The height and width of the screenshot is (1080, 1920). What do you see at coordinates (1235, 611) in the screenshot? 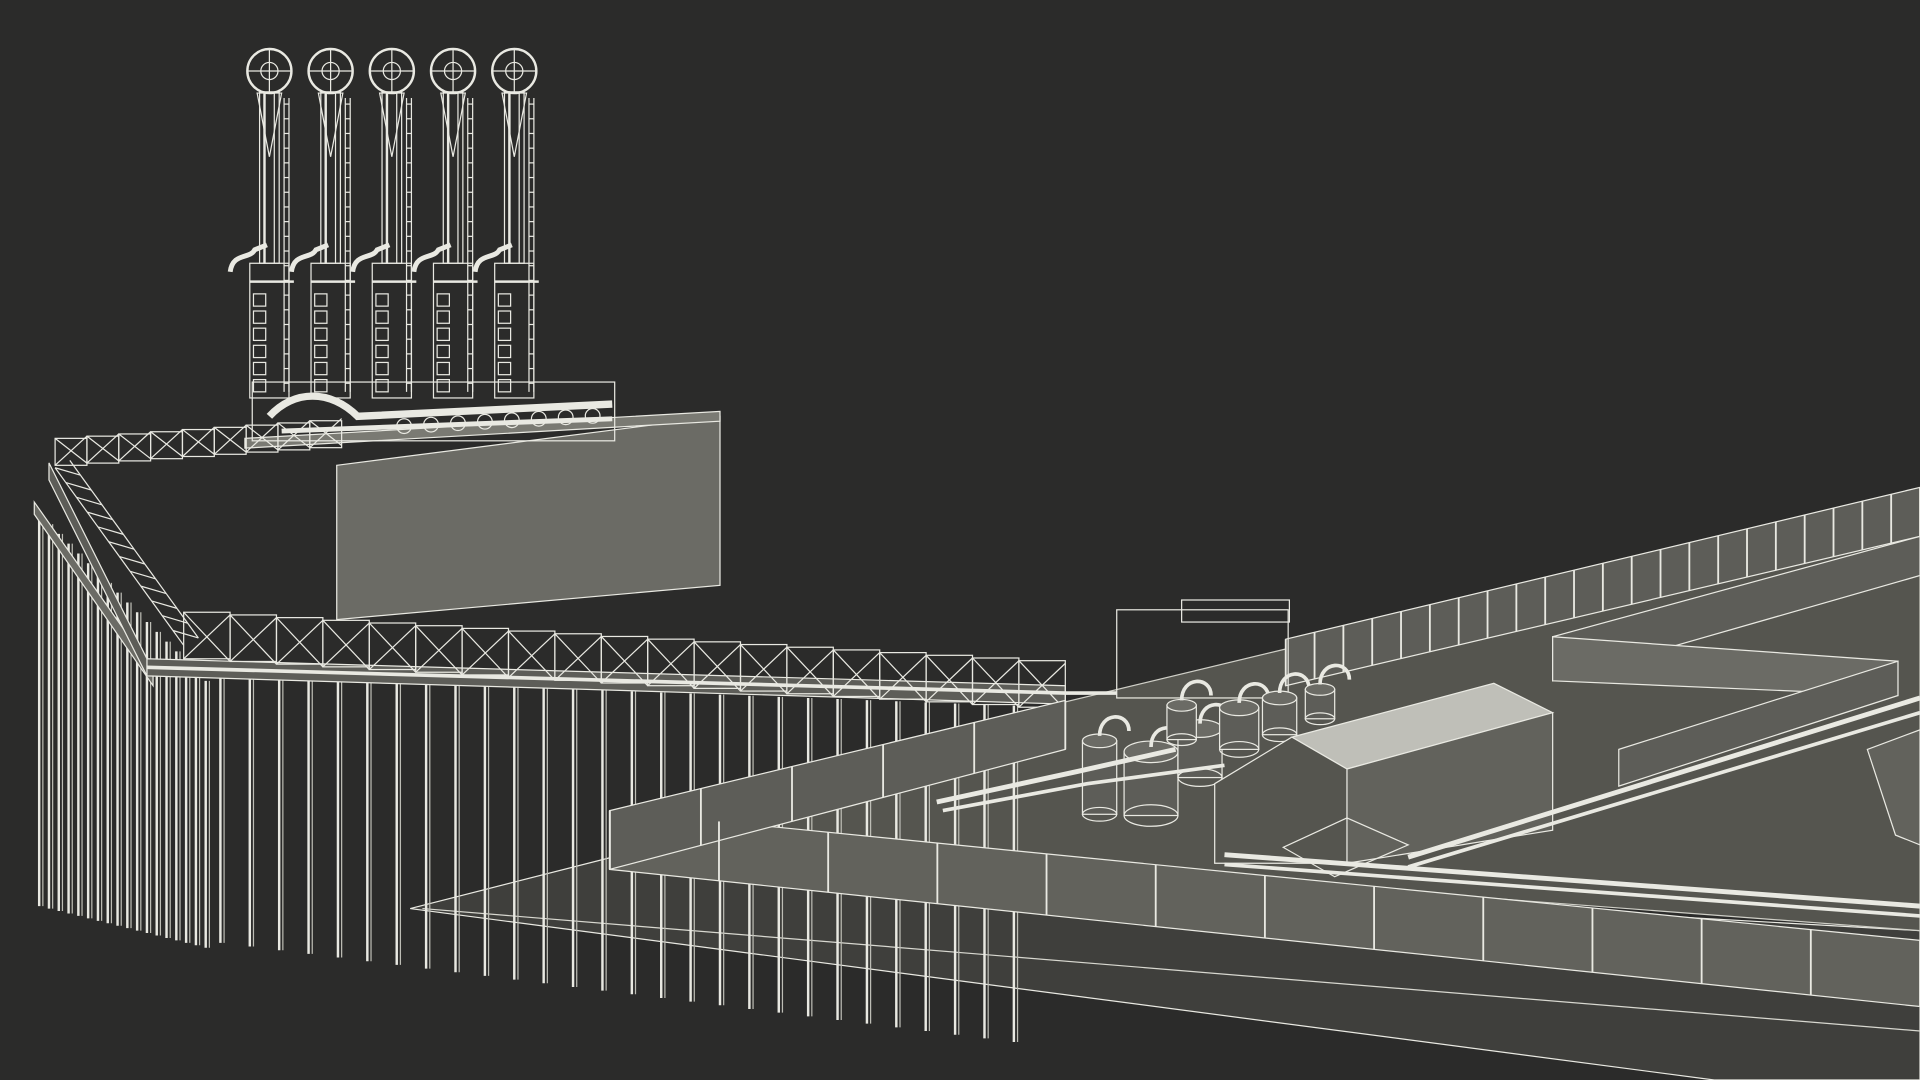
I see `process-frame-top` at bounding box center [1235, 611].